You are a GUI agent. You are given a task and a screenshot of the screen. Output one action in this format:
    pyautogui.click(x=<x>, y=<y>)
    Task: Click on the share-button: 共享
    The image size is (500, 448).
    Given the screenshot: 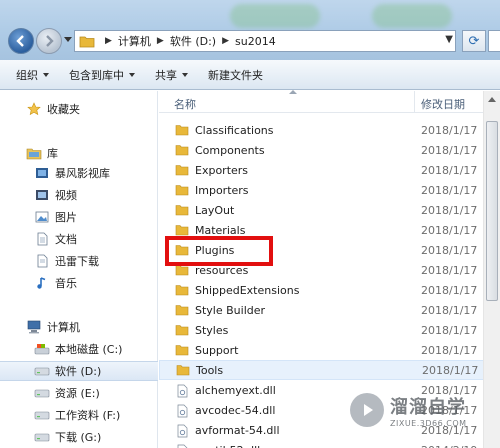 What is the action you would take?
    pyautogui.click(x=171, y=75)
    